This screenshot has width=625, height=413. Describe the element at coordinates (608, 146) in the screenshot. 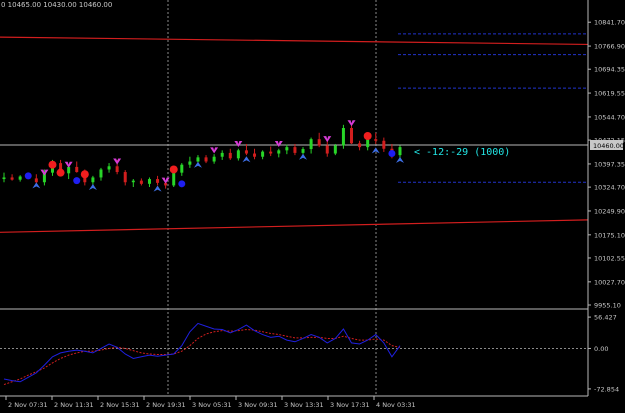

I see `current-price-label: 10460.00` at that location.